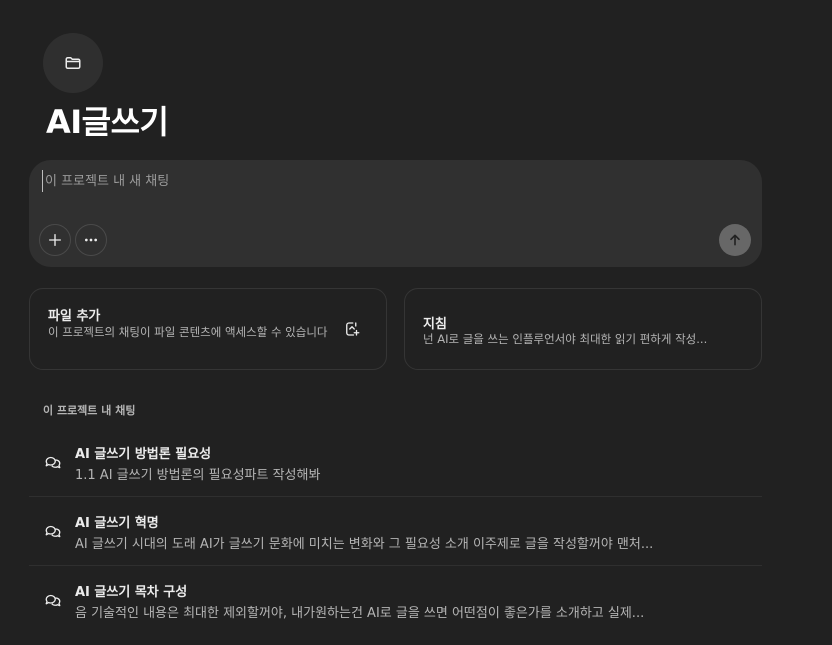 The height and width of the screenshot is (645, 832). I want to click on chat-composer, so click(395, 213).